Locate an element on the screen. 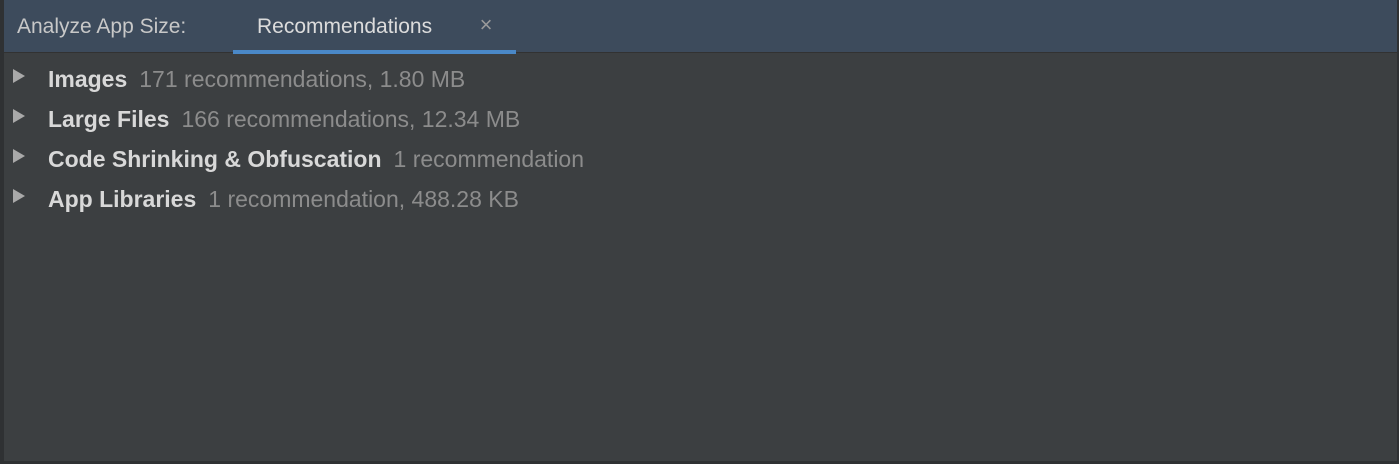 Image resolution: width=1399 pixels, height=464 pixels. tree-item-name: Code Shrinking & Obfuscation is located at coordinates (215, 159).